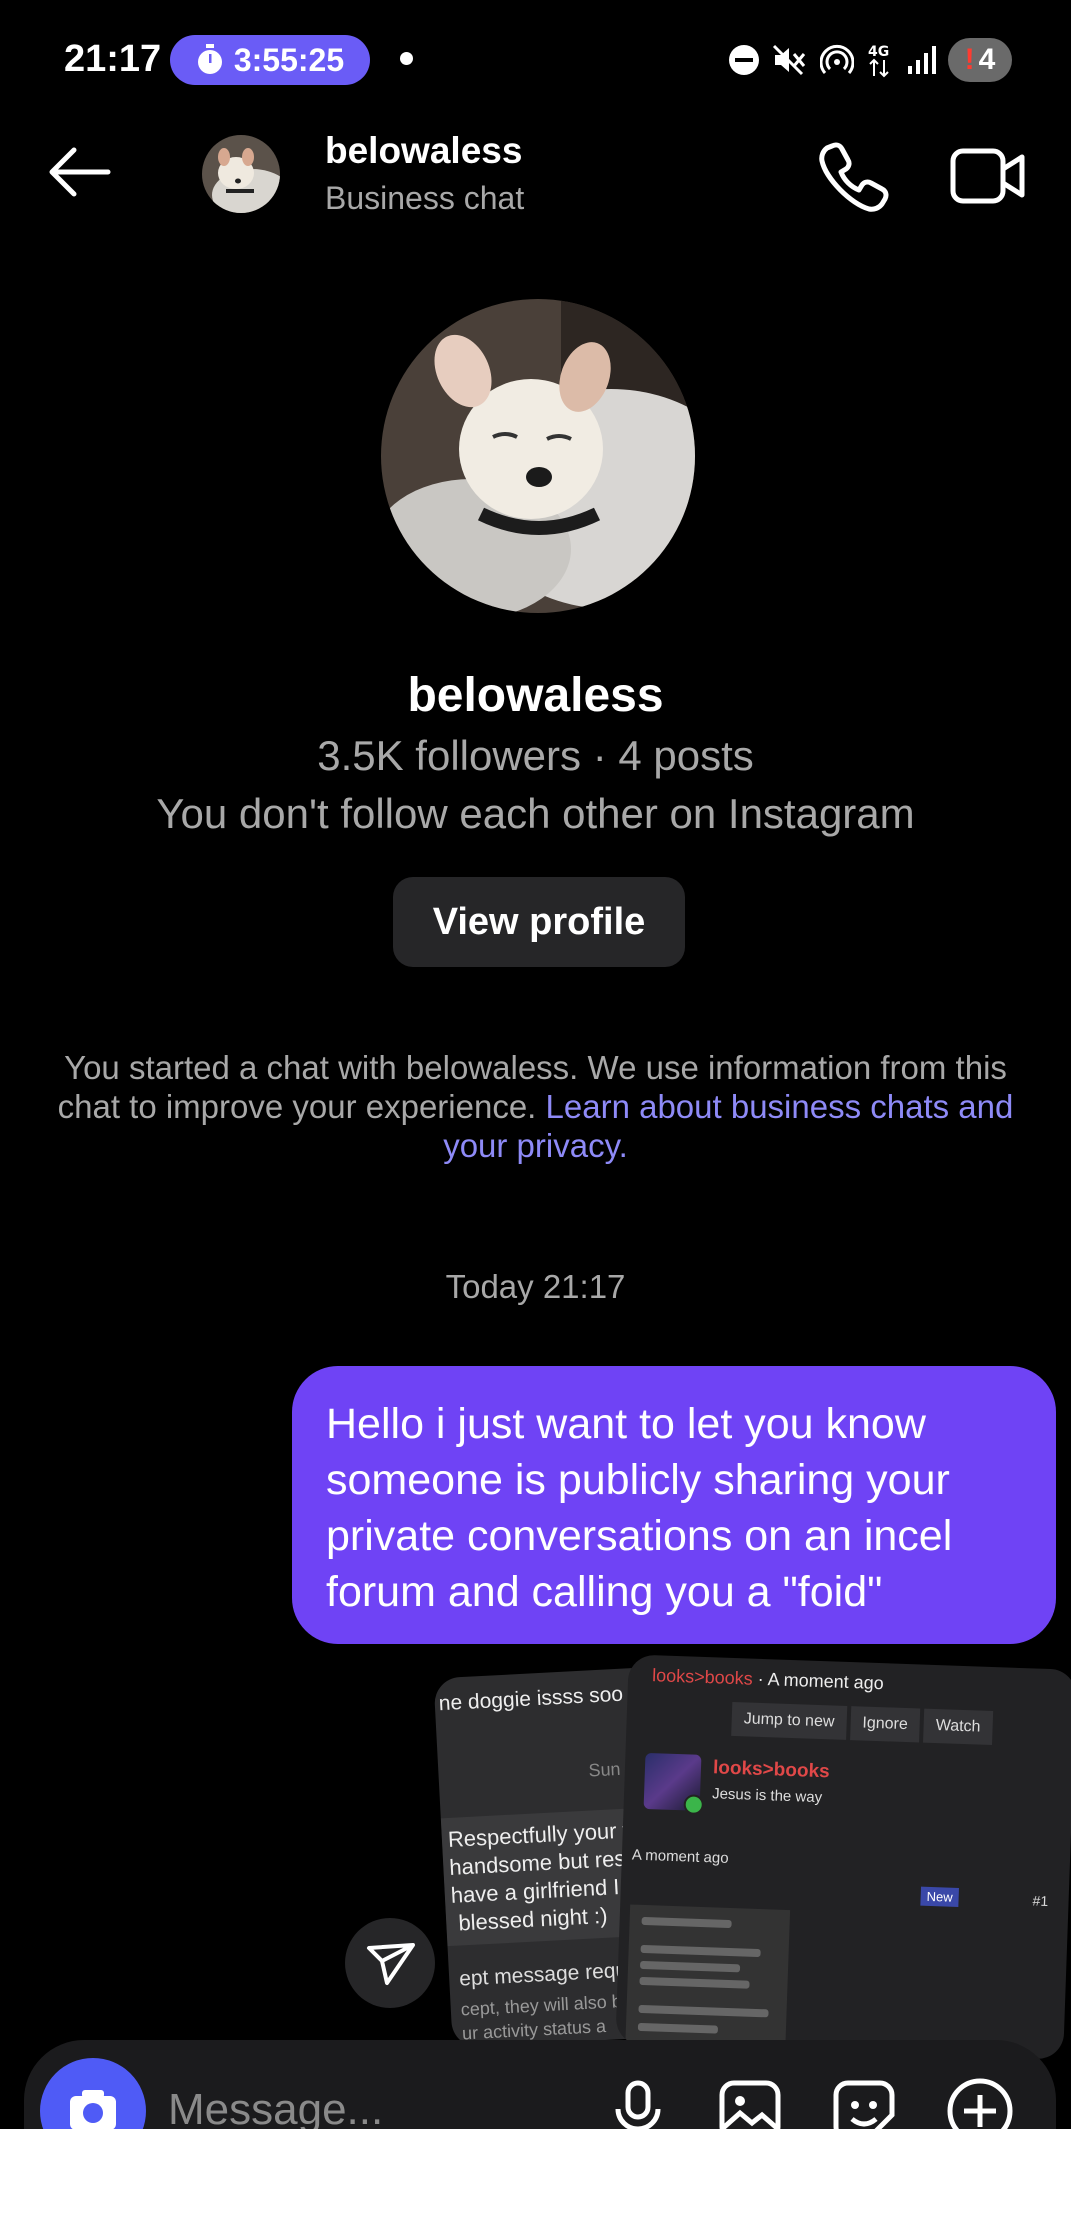 The width and height of the screenshot is (1071, 2237). I want to click on shot2-jump: Jump to new, so click(789, 1720).